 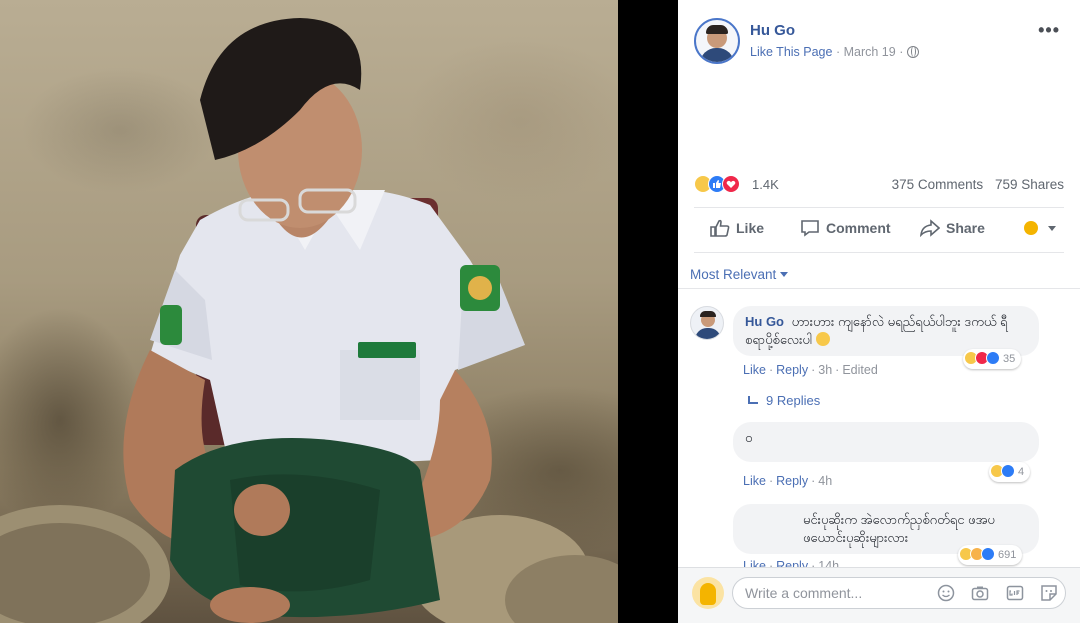 I want to click on more-options-icon: •••, so click(x=1049, y=30).